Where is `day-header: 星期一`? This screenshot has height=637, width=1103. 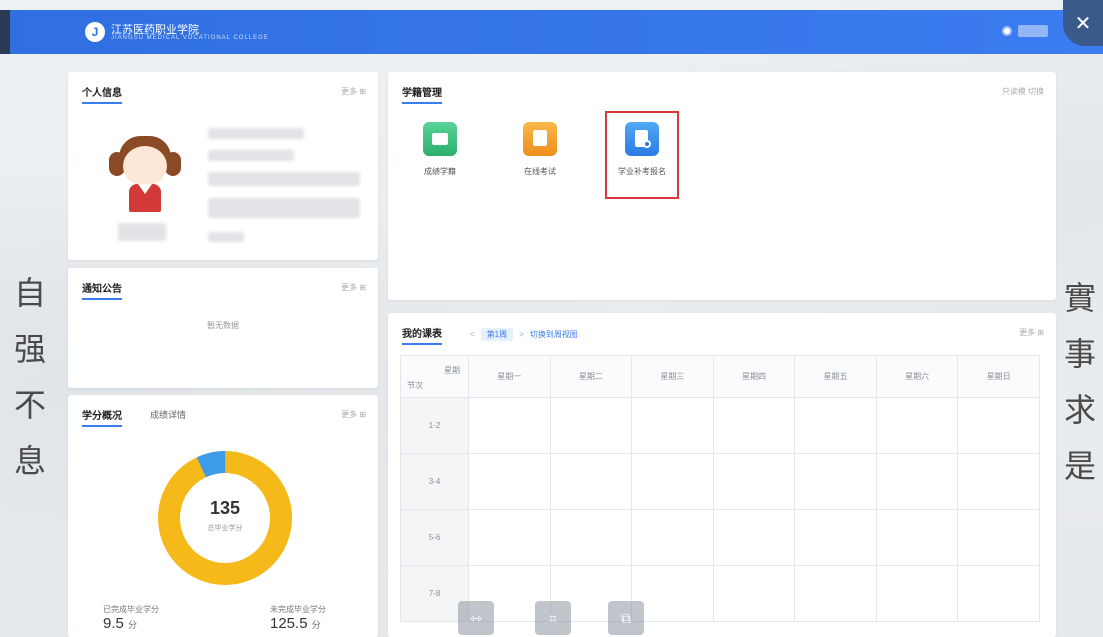 day-header: 星期一 is located at coordinates (509, 376).